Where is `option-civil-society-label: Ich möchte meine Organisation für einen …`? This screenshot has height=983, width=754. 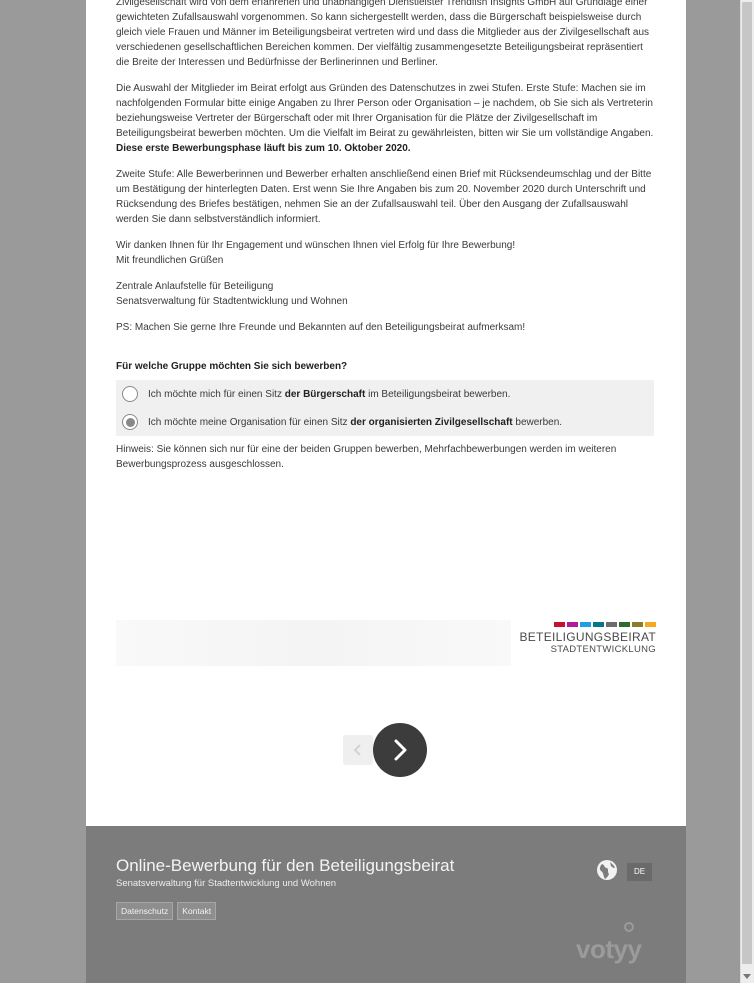
option-civil-society-label: Ich möchte meine Organisation für einen … is located at coordinates (355, 422).